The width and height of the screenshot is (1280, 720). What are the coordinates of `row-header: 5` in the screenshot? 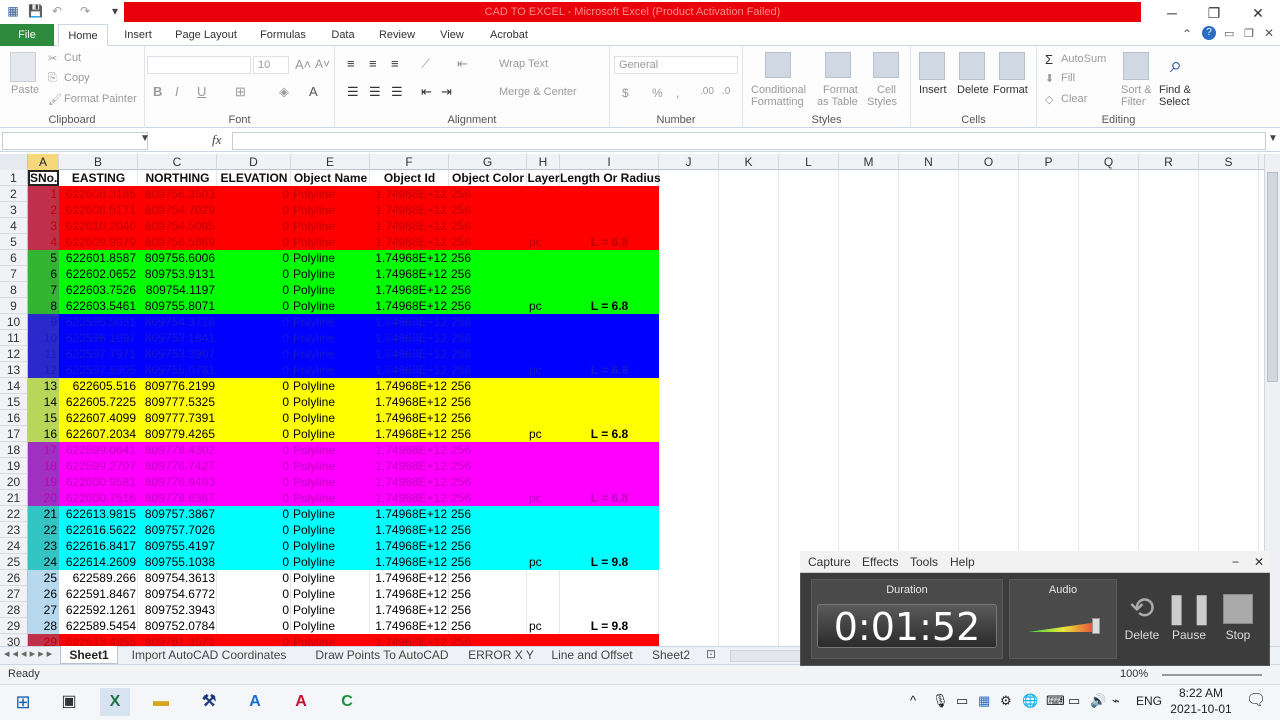 It's located at (14, 242).